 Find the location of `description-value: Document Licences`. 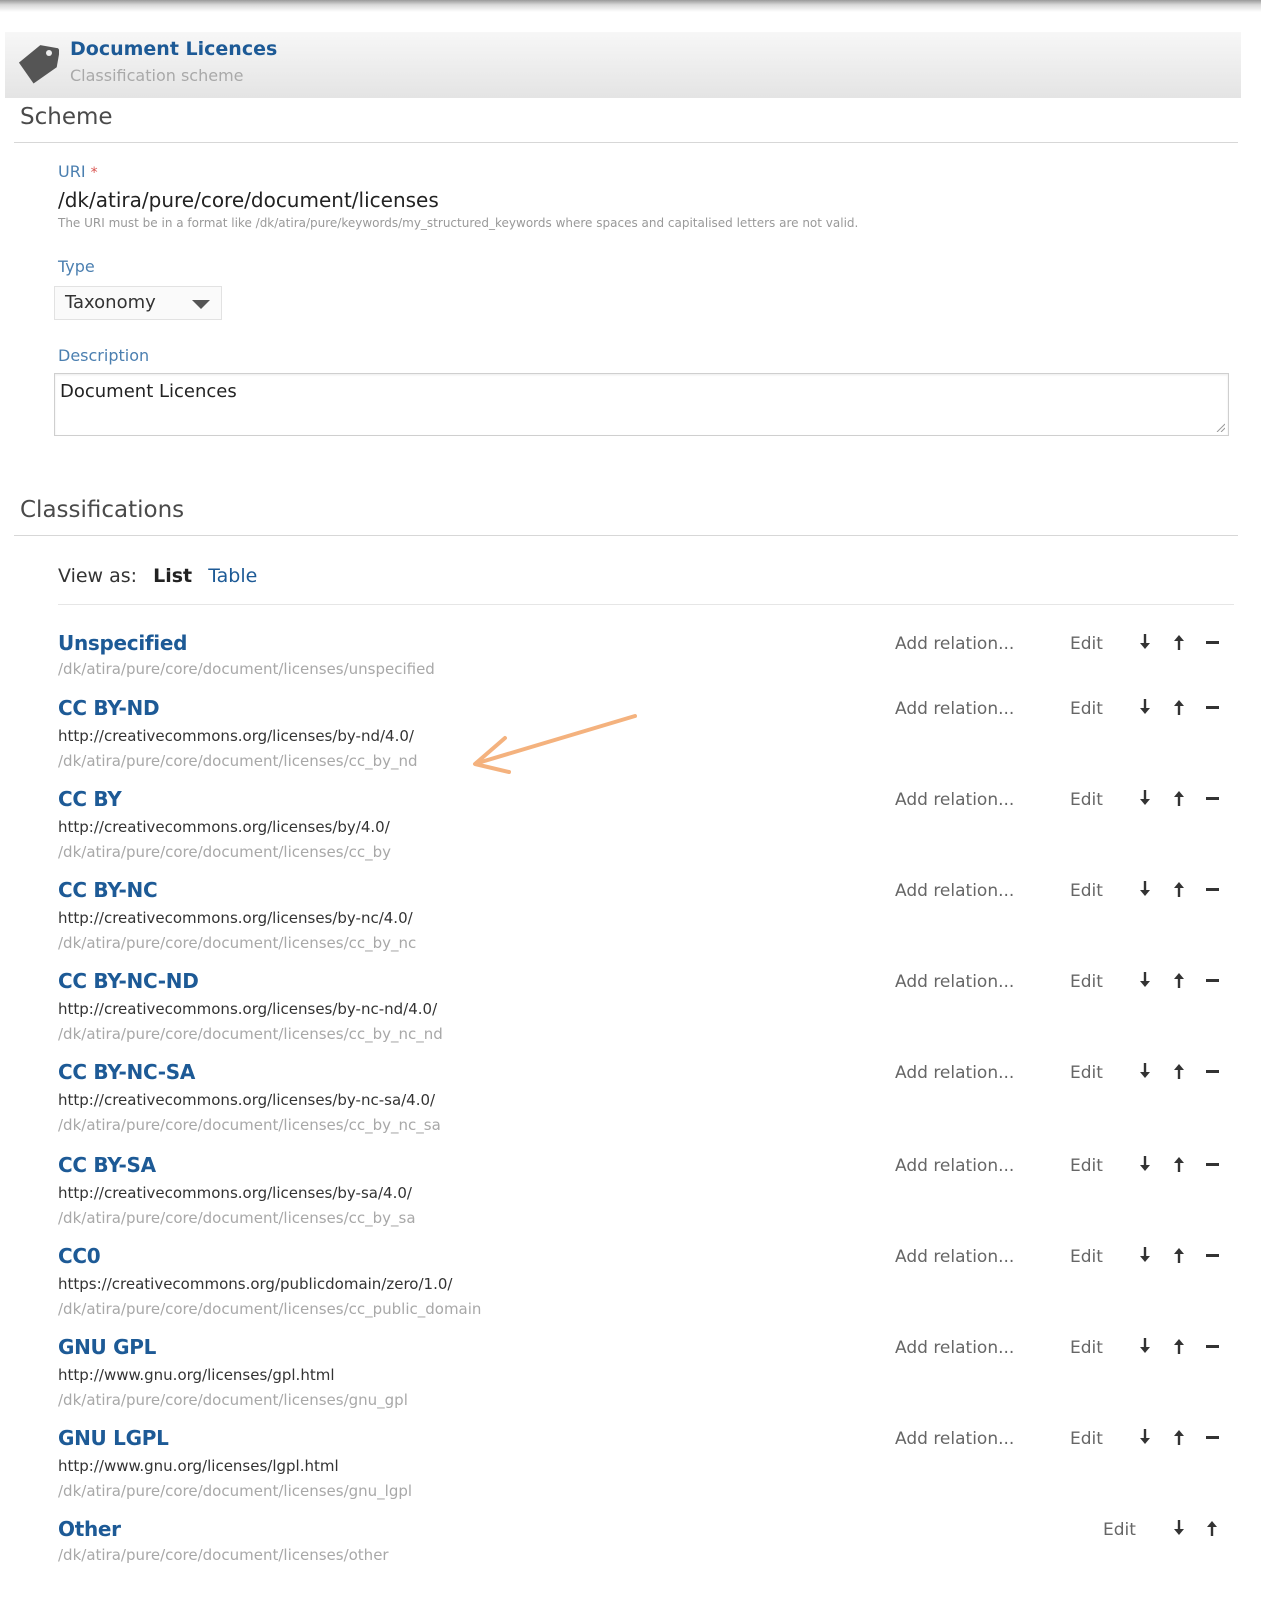

description-value: Document Licences is located at coordinates (148, 391).